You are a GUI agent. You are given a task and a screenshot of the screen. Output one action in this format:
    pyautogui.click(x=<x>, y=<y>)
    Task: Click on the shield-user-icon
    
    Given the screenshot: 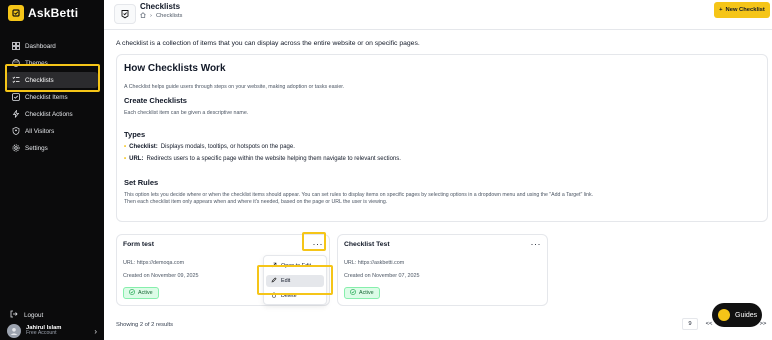 What is the action you would take?
    pyautogui.click(x=16, y=131)
    